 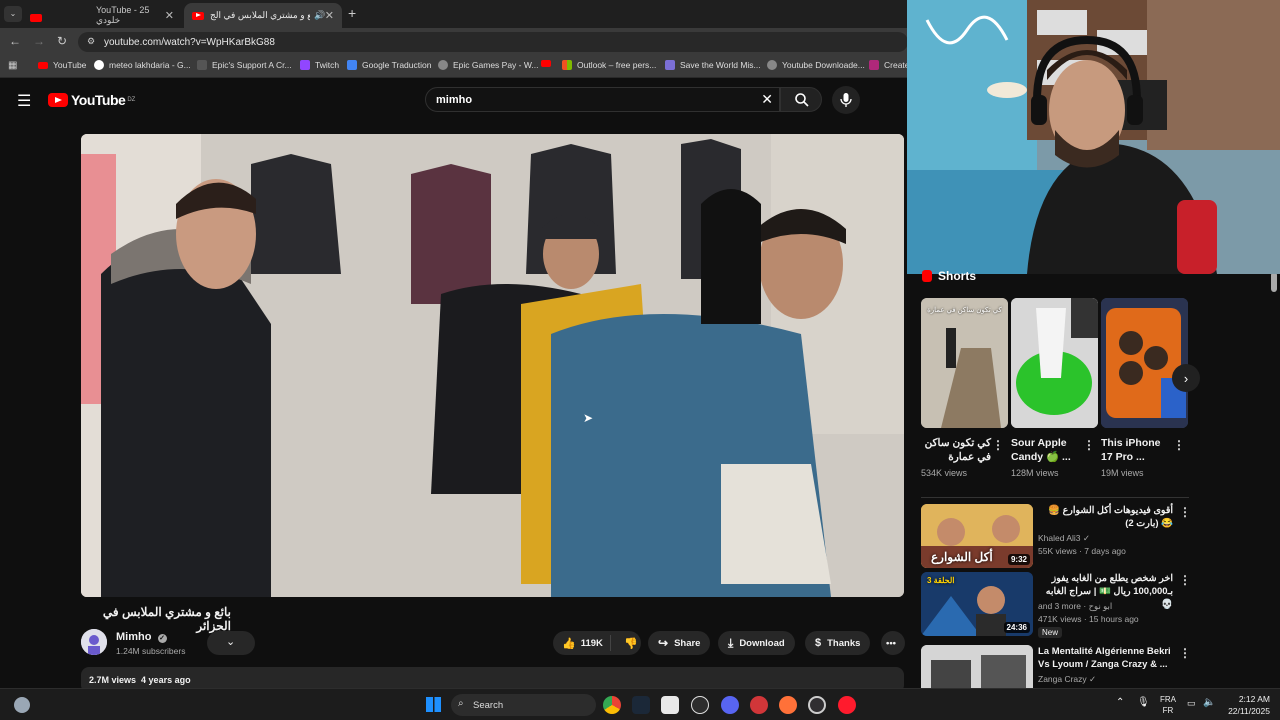 I want to click on chrome-icon, so click(x=612, y=705).